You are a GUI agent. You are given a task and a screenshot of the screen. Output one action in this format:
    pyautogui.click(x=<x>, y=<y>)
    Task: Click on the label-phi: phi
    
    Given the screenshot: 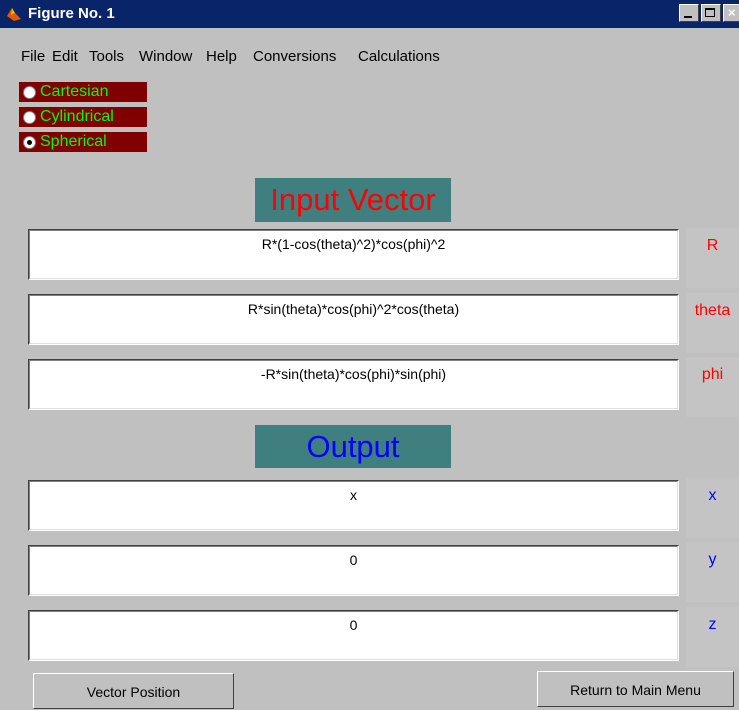 What is the action you would take?
    pyautogui.click(x=712, y=387)
    